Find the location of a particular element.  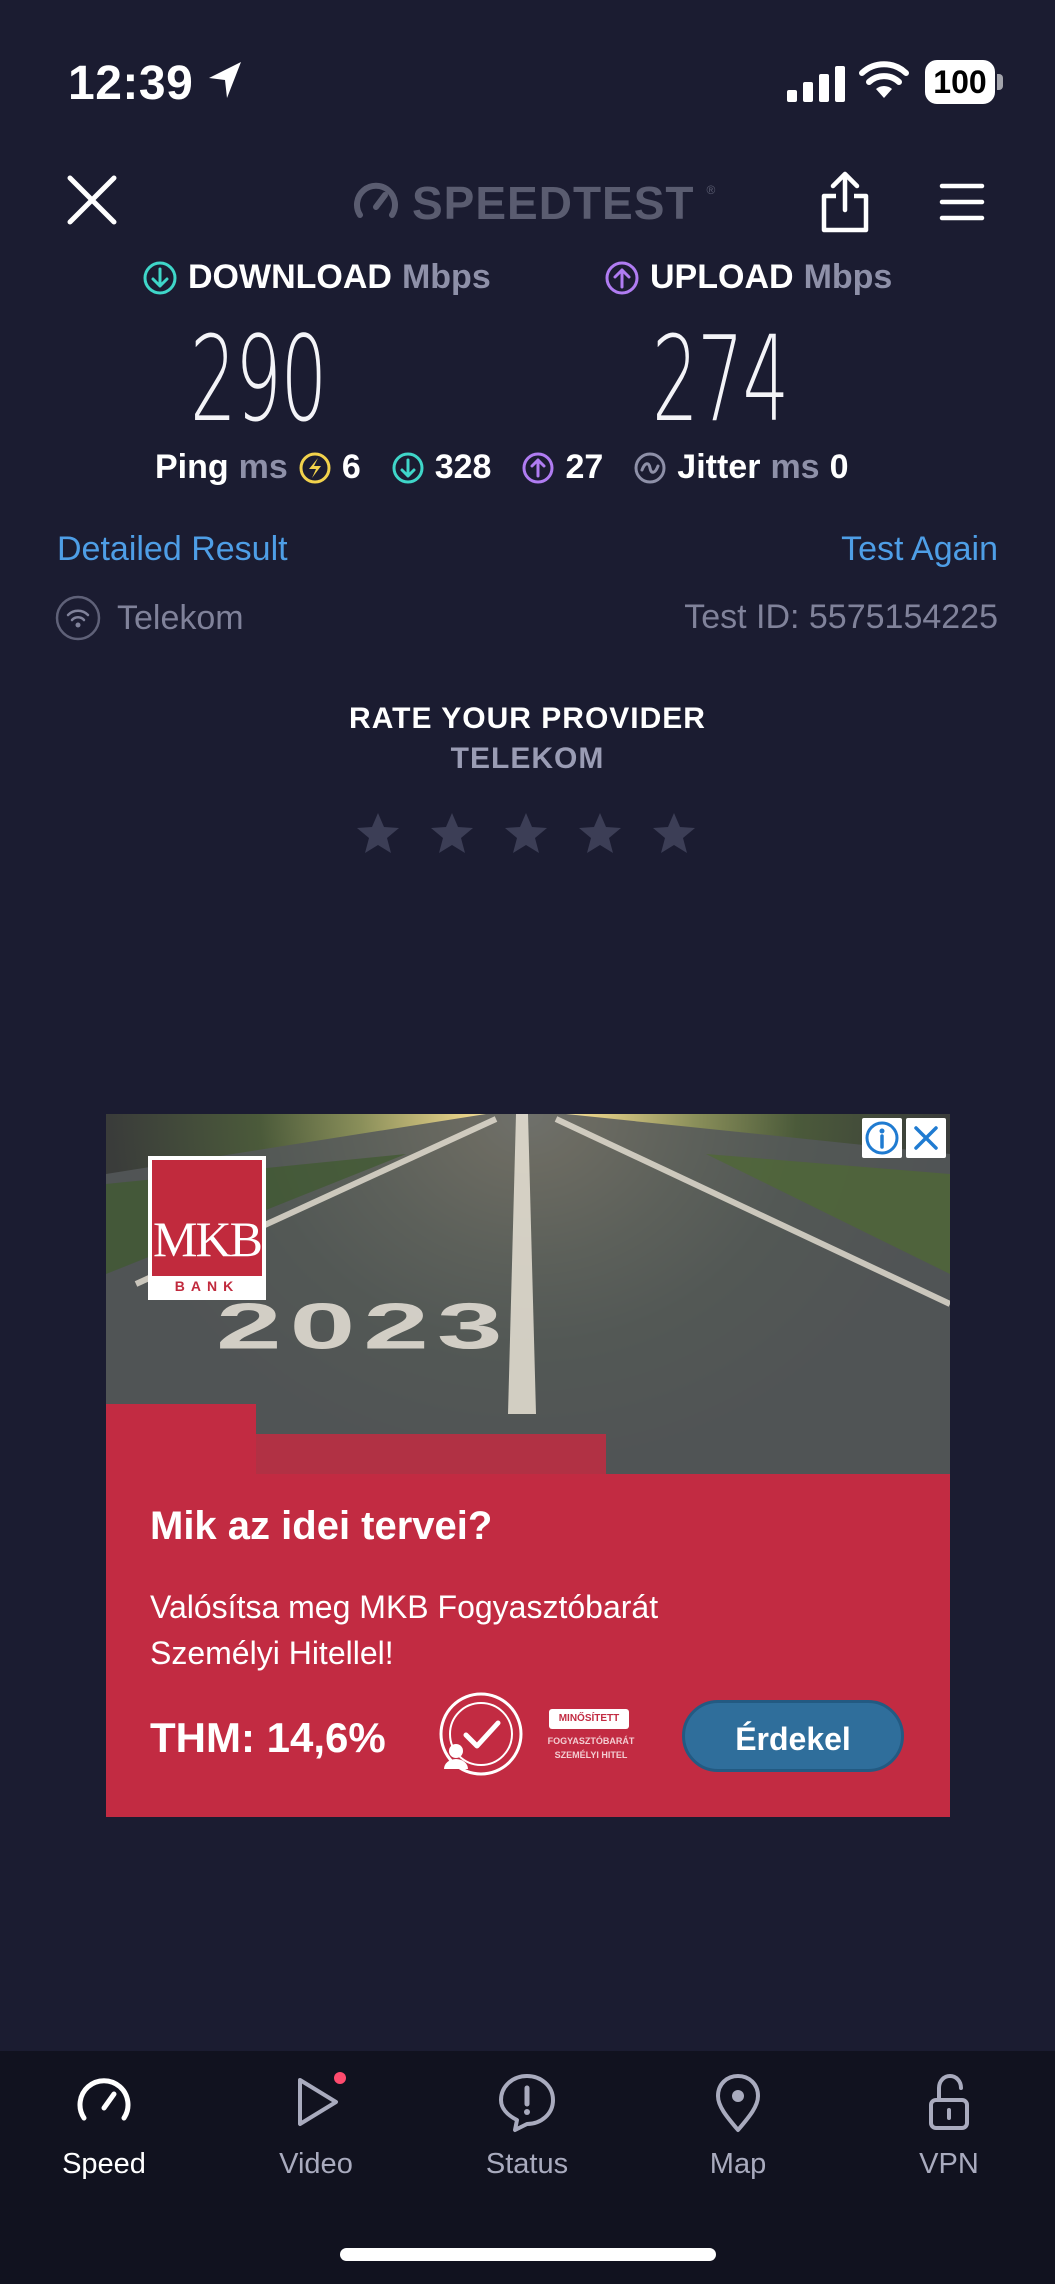

play-icon is located at coordinates (322, 2099).